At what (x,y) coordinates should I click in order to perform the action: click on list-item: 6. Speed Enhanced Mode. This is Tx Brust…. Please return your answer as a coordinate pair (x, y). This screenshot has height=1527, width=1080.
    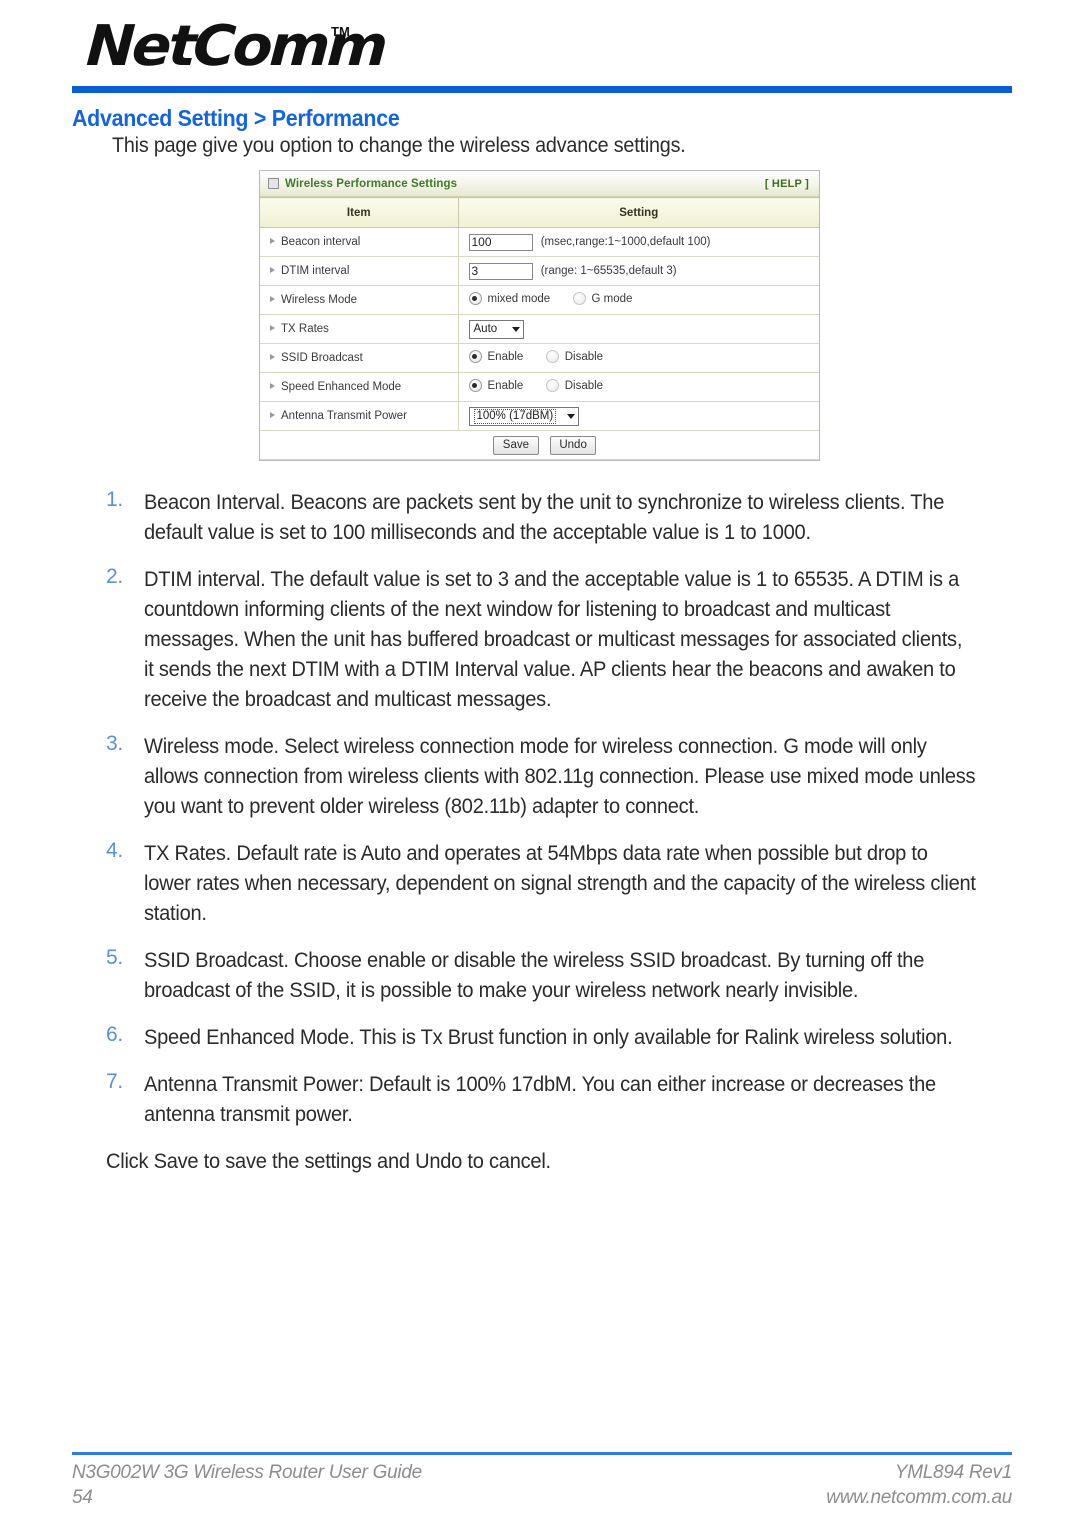
    Looking at the image, I should click on (561, 1038).